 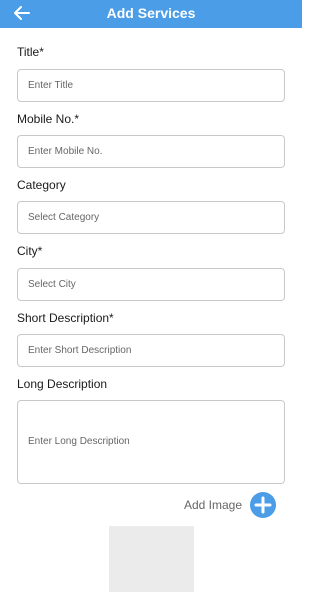 I want to click on plus-circle-icon, so click(x=263, y=505).